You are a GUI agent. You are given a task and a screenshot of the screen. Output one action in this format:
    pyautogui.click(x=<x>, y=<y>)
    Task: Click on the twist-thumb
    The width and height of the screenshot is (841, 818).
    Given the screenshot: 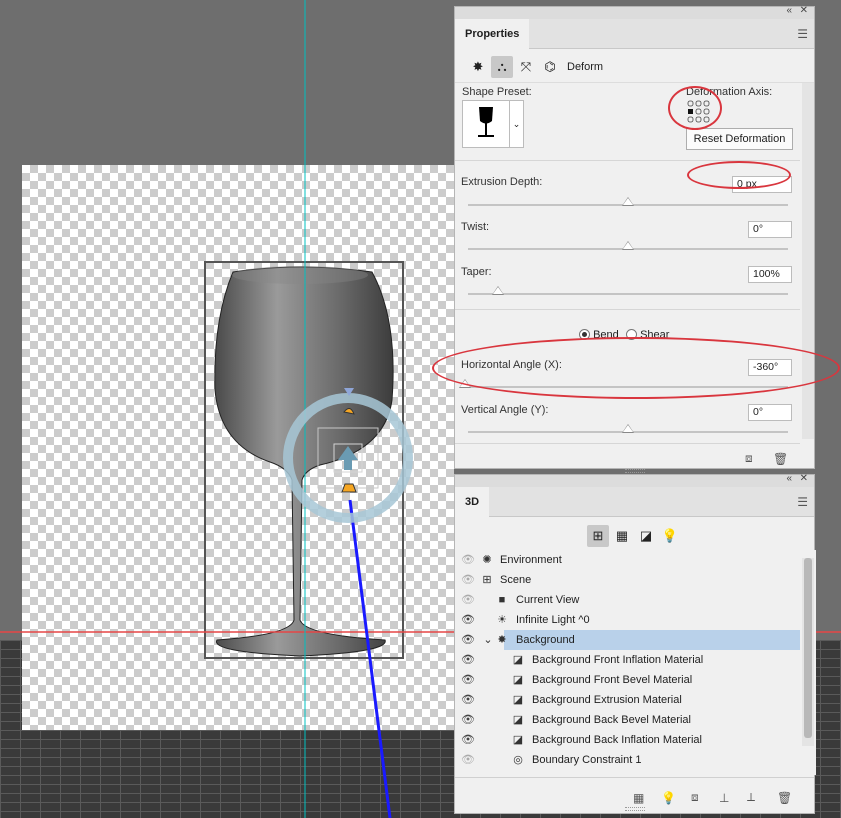 What is the action you would take?
    pyautogui.click(x=628, y=245)
    